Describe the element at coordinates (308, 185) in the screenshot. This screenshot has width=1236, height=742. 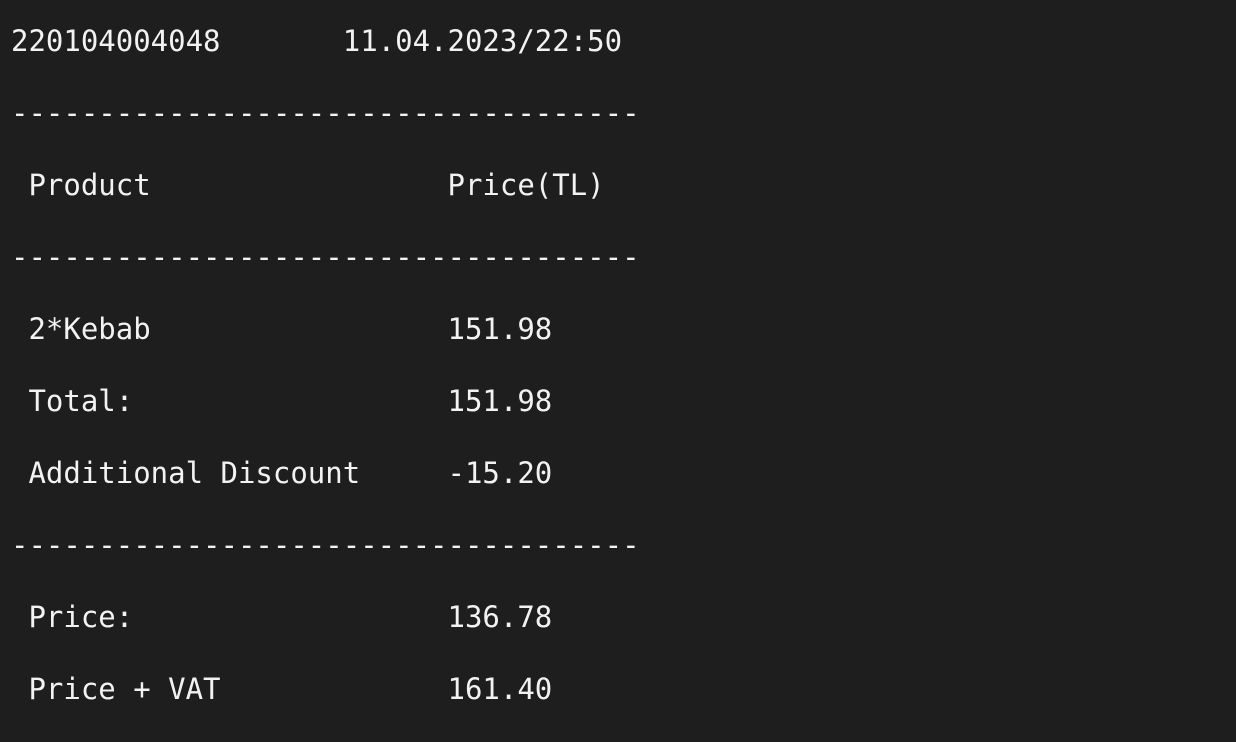
I see `column-header-line: Product Price(TL)` at that location.